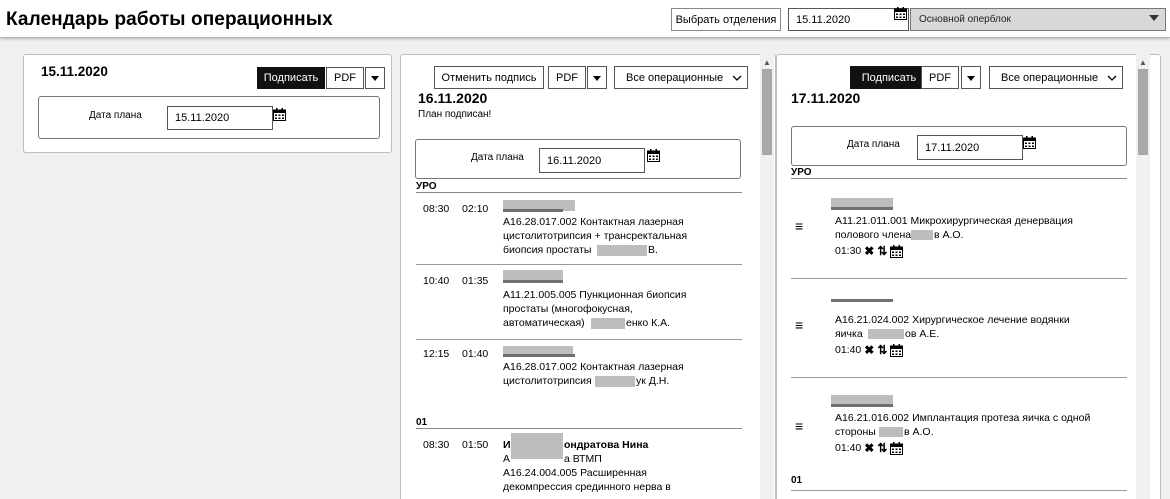 The width and height of the screenshot is (1170, 499). Describe the element at coordinates (489, 77) in the screenshot. I see `cancel-sign-button: Отменить подпись` at that location.